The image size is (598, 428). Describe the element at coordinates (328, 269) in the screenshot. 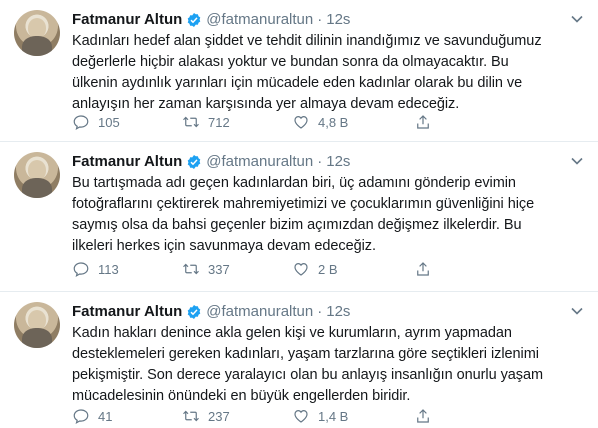

I see `like-count: 2 B` at that location.